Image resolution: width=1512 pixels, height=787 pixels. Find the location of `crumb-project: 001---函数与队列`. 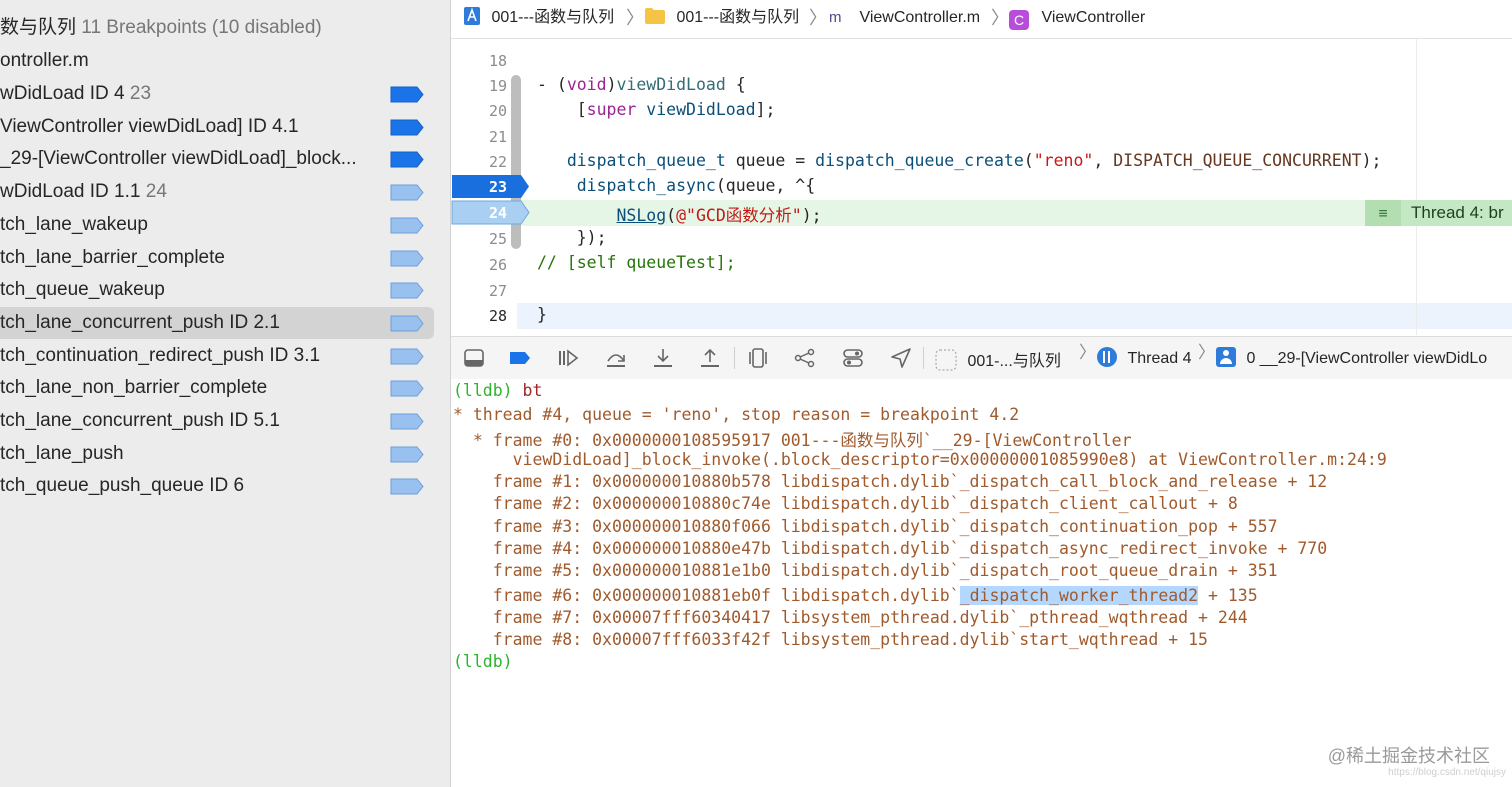

crumb-project: 001---函数与队列 is located at coordinates (538, 19).